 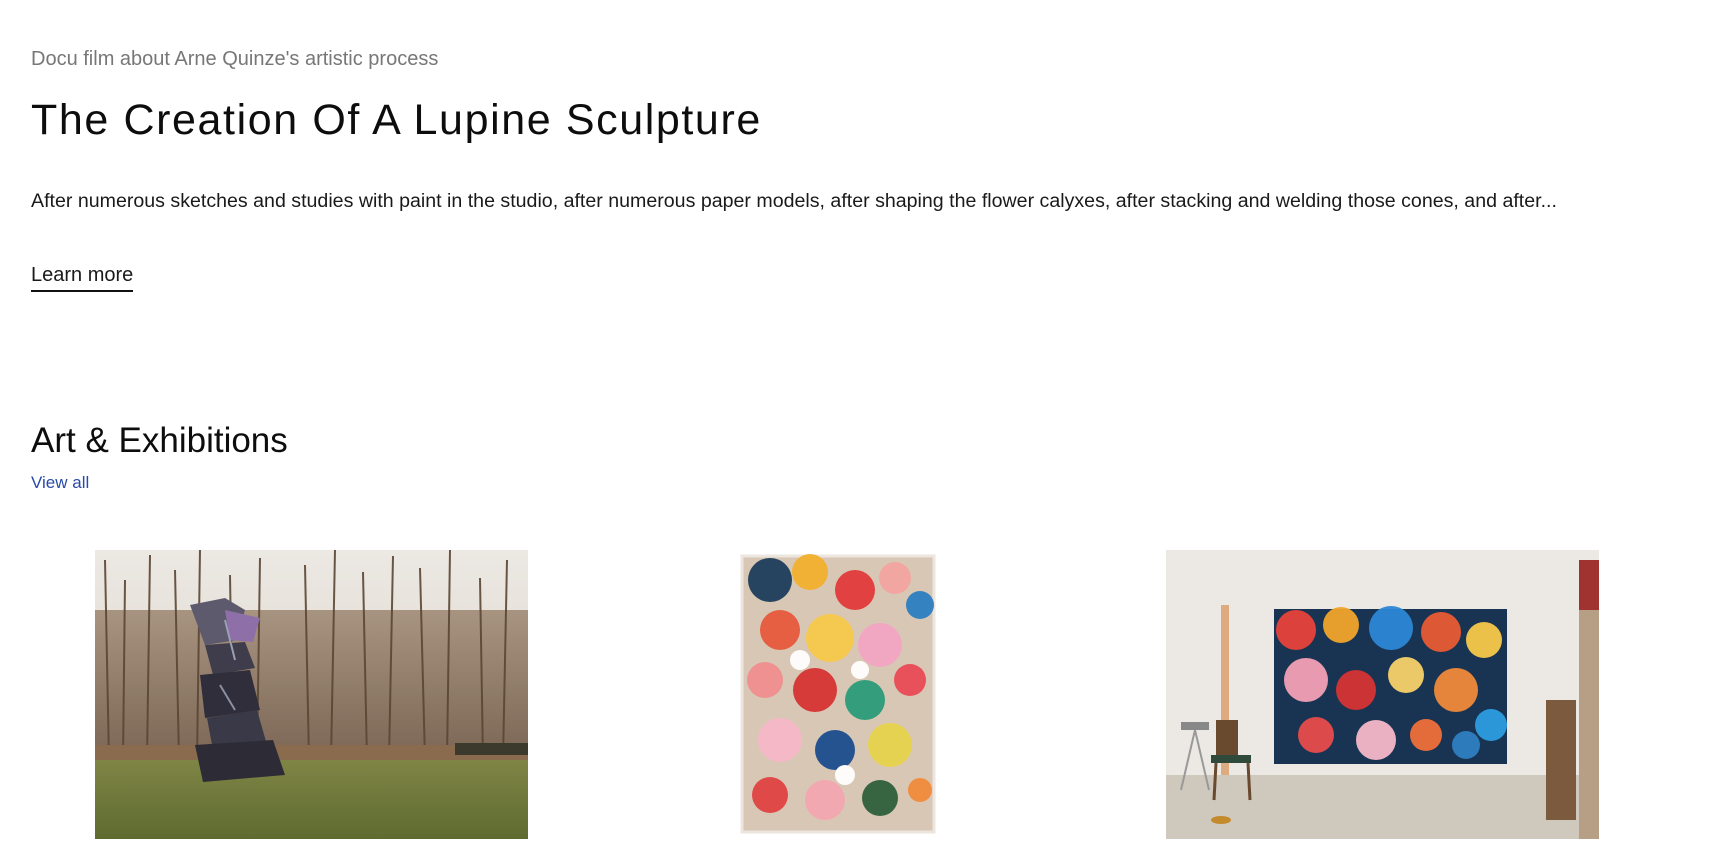 I want to click on studio-image, so click(x=1382, y=694).